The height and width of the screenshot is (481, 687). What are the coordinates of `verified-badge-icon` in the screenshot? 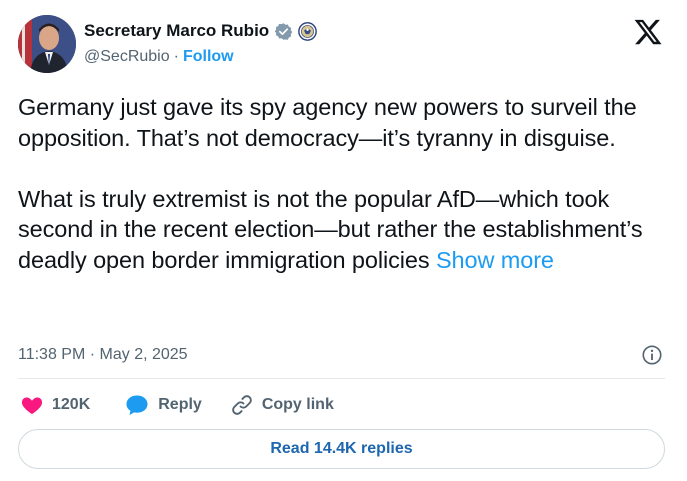 It's located at (283, 31).